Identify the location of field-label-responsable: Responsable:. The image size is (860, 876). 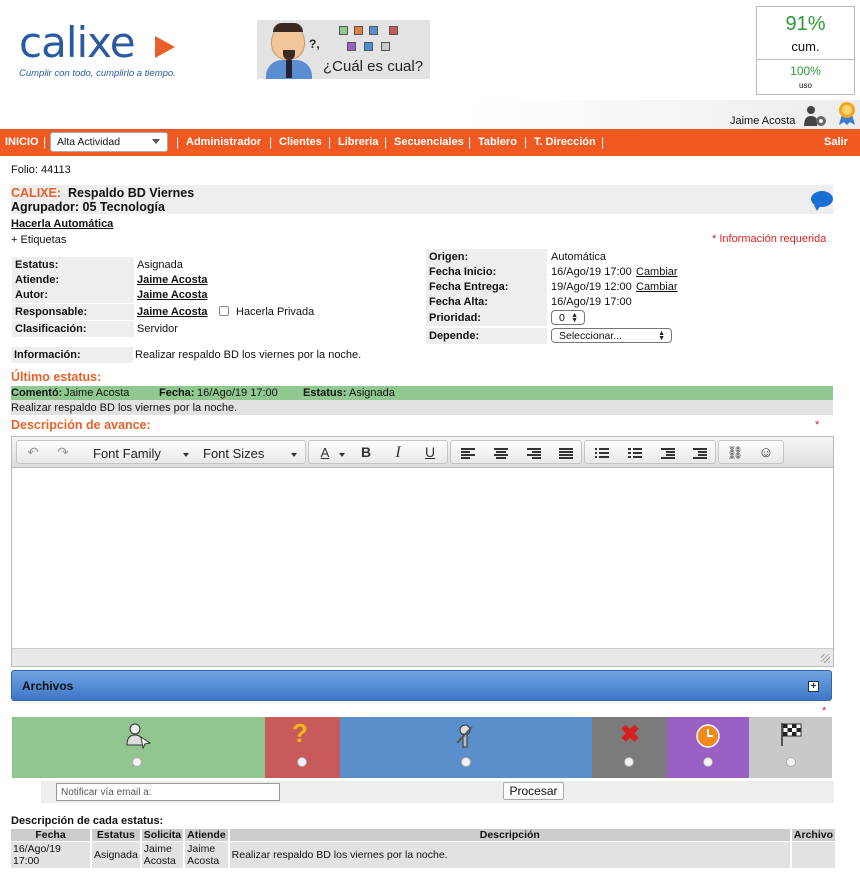
(73, 312).